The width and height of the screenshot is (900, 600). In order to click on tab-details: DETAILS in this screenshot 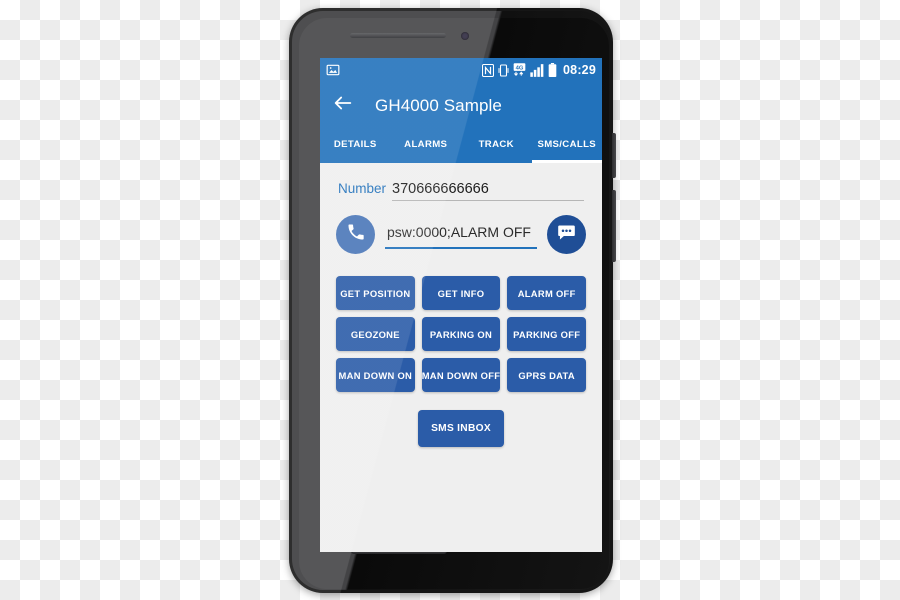, I will do `click(355, 144)`.